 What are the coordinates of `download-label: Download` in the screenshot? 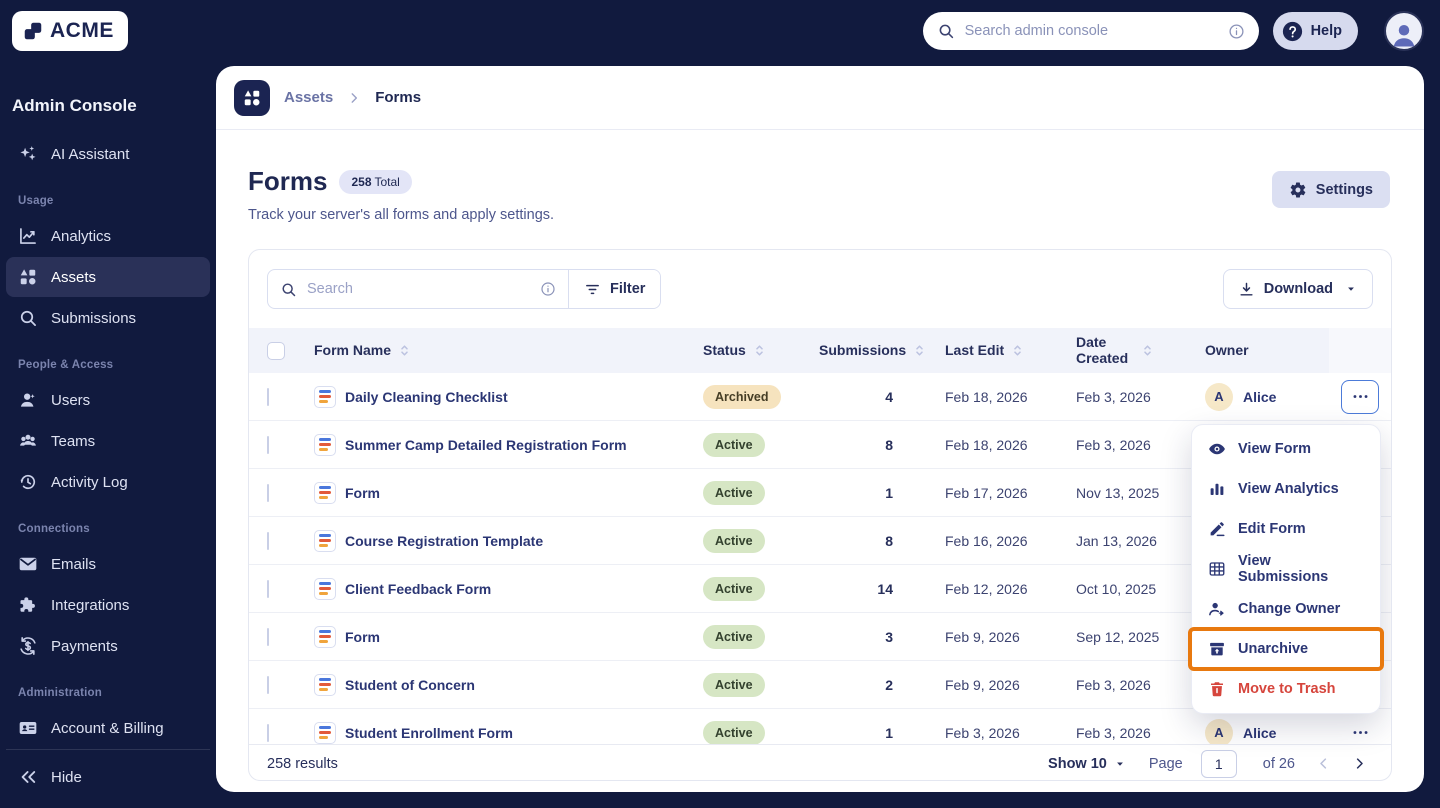 It's located at (1298, 289).